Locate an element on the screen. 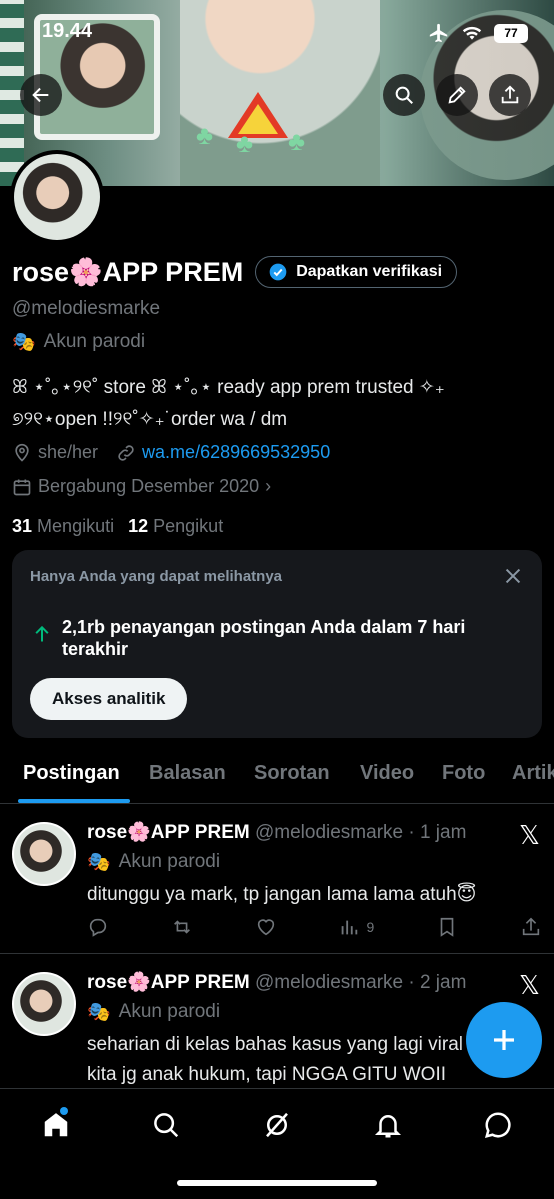 The height and width of the screenshot is (1199, 554). link-icon is located at coordinates (126, 452).